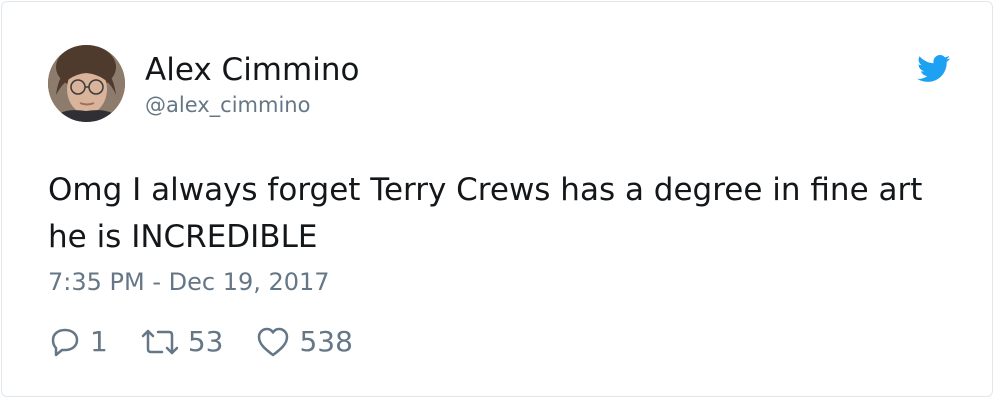 Image resolution: width=996 pixels, height=400 pixels. What do you see at coordinates (86, 83) in the screenshot?
I see `avatar` at bounding box center [86, 83].